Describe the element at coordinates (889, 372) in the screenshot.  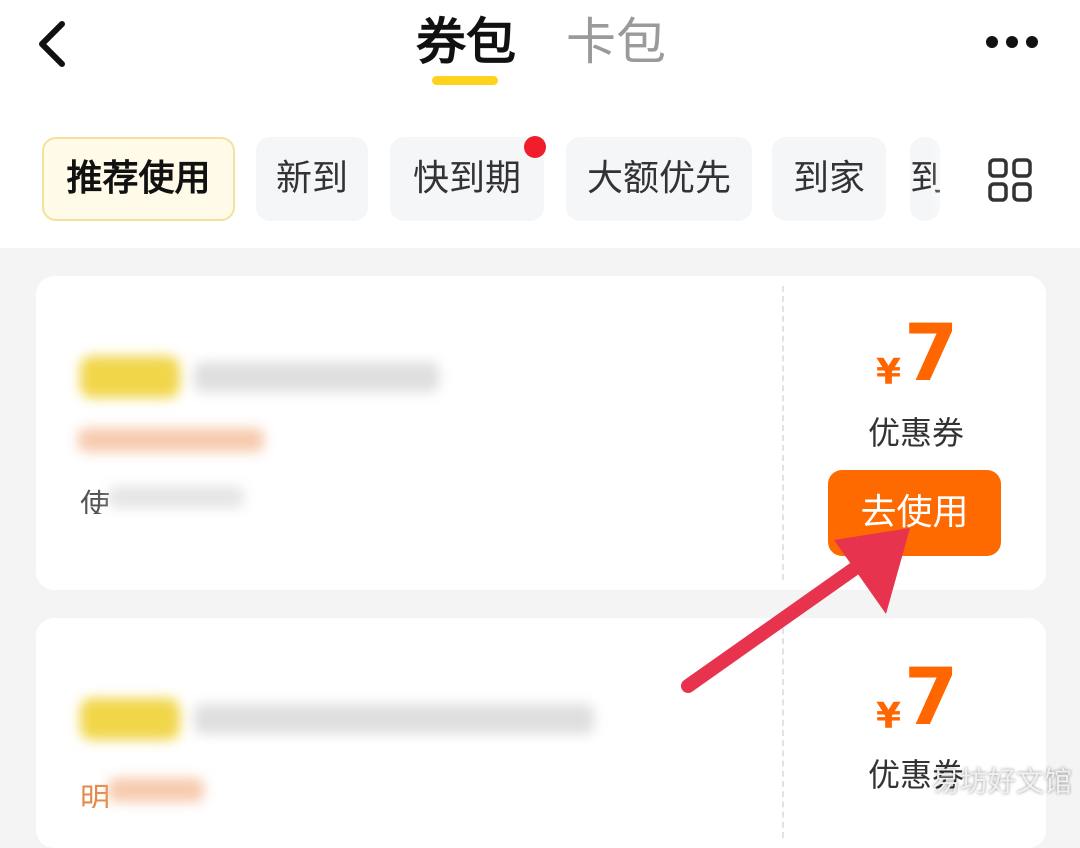
I see `currency-symbol: ¥` at that location.